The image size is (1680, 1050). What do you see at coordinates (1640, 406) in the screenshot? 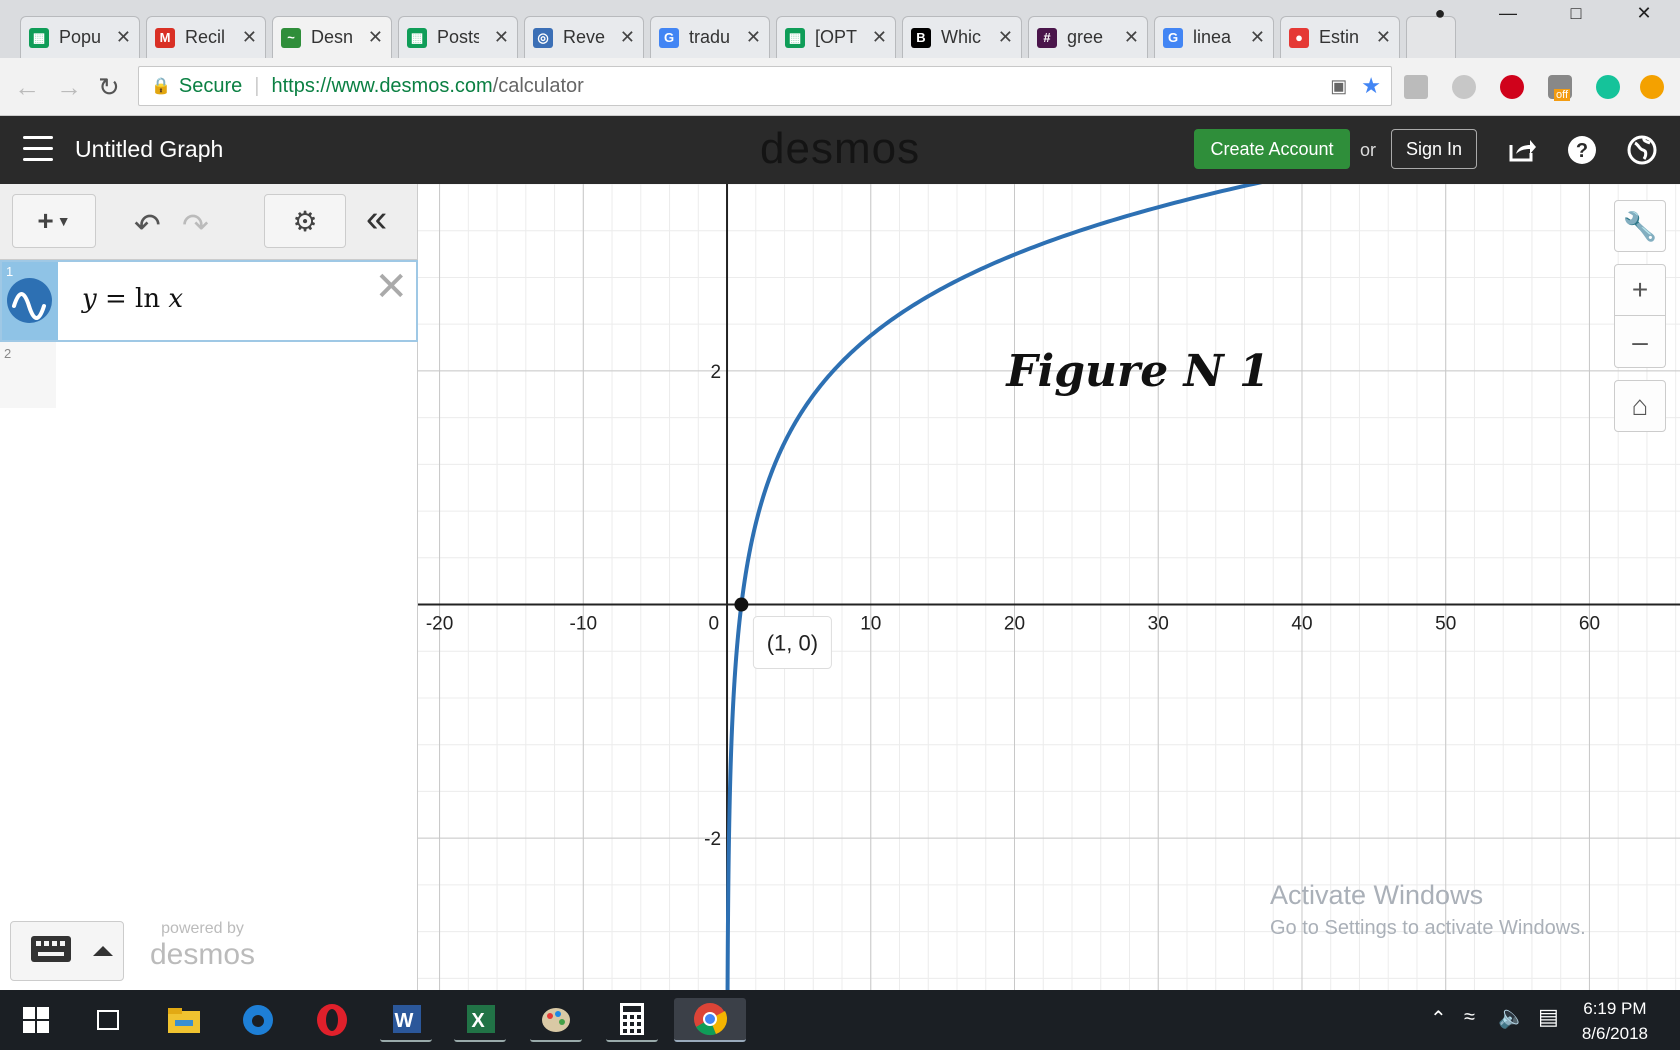
I see `home-icon: ⌂` at bounding box center [1640, 406].